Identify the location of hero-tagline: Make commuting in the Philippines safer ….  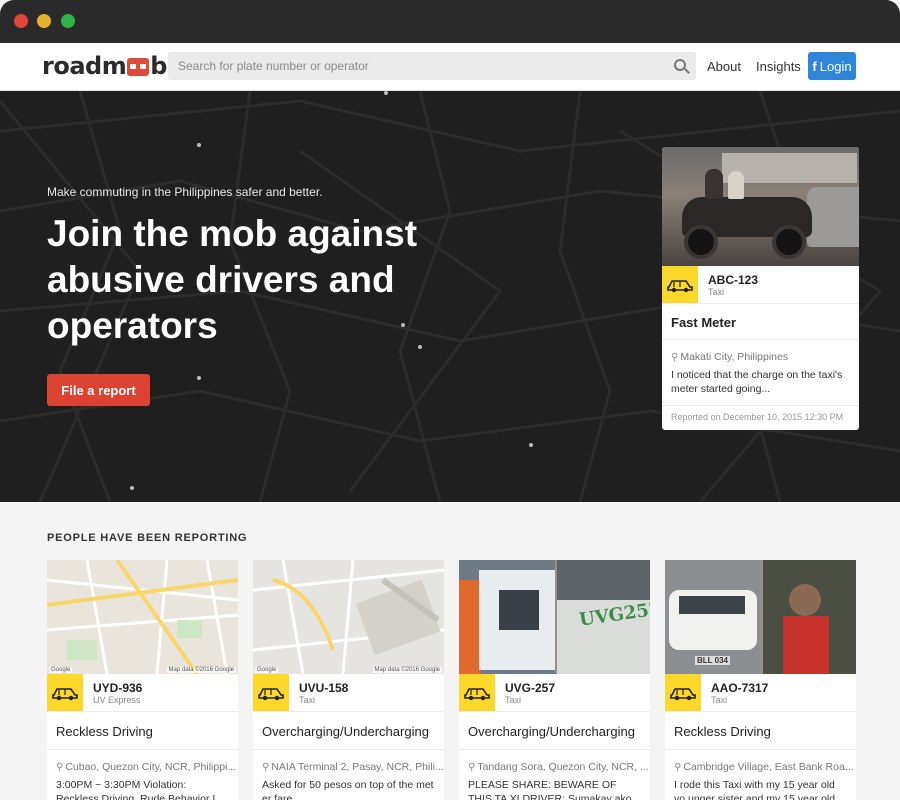
(185, 192).